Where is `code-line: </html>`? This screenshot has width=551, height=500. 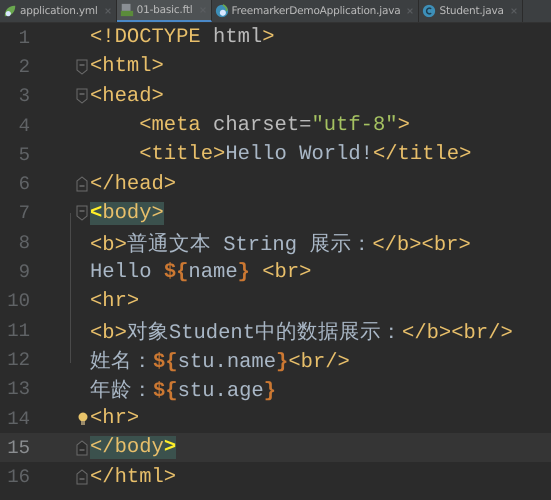
code-line: </html> is located at coordinates (133, 477).